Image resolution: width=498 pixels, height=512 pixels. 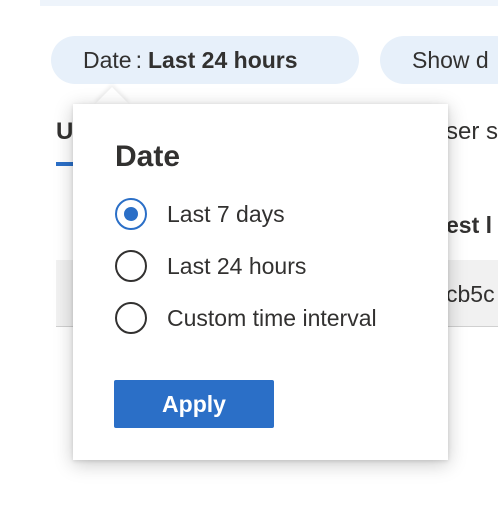 I want to click on table-cell: cb5c, so click(x=470, y=294).